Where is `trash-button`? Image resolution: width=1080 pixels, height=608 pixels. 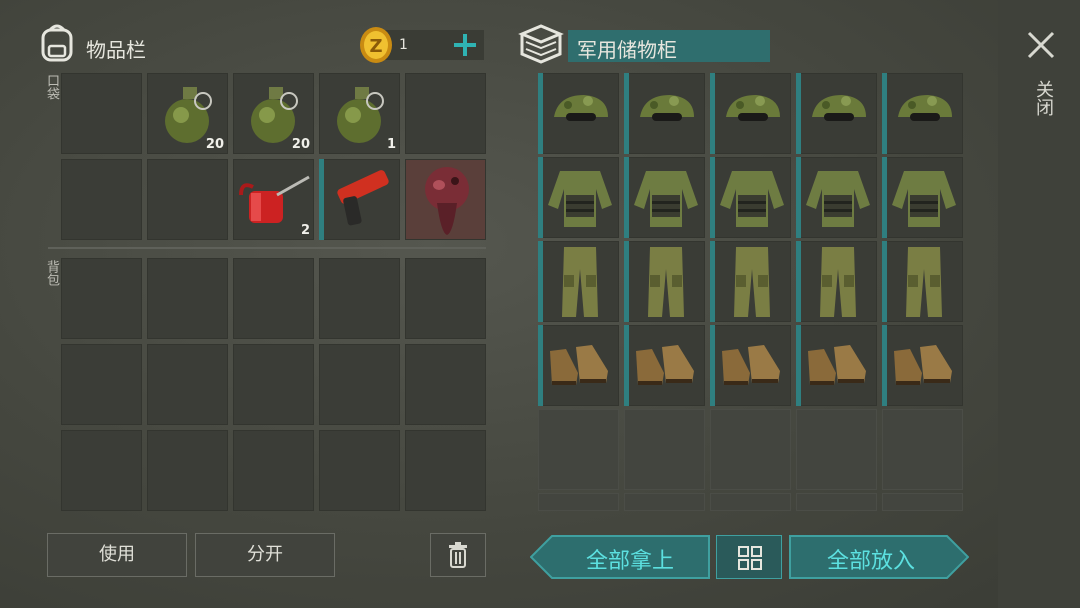 trash-button is located at coordinates (458, 555).